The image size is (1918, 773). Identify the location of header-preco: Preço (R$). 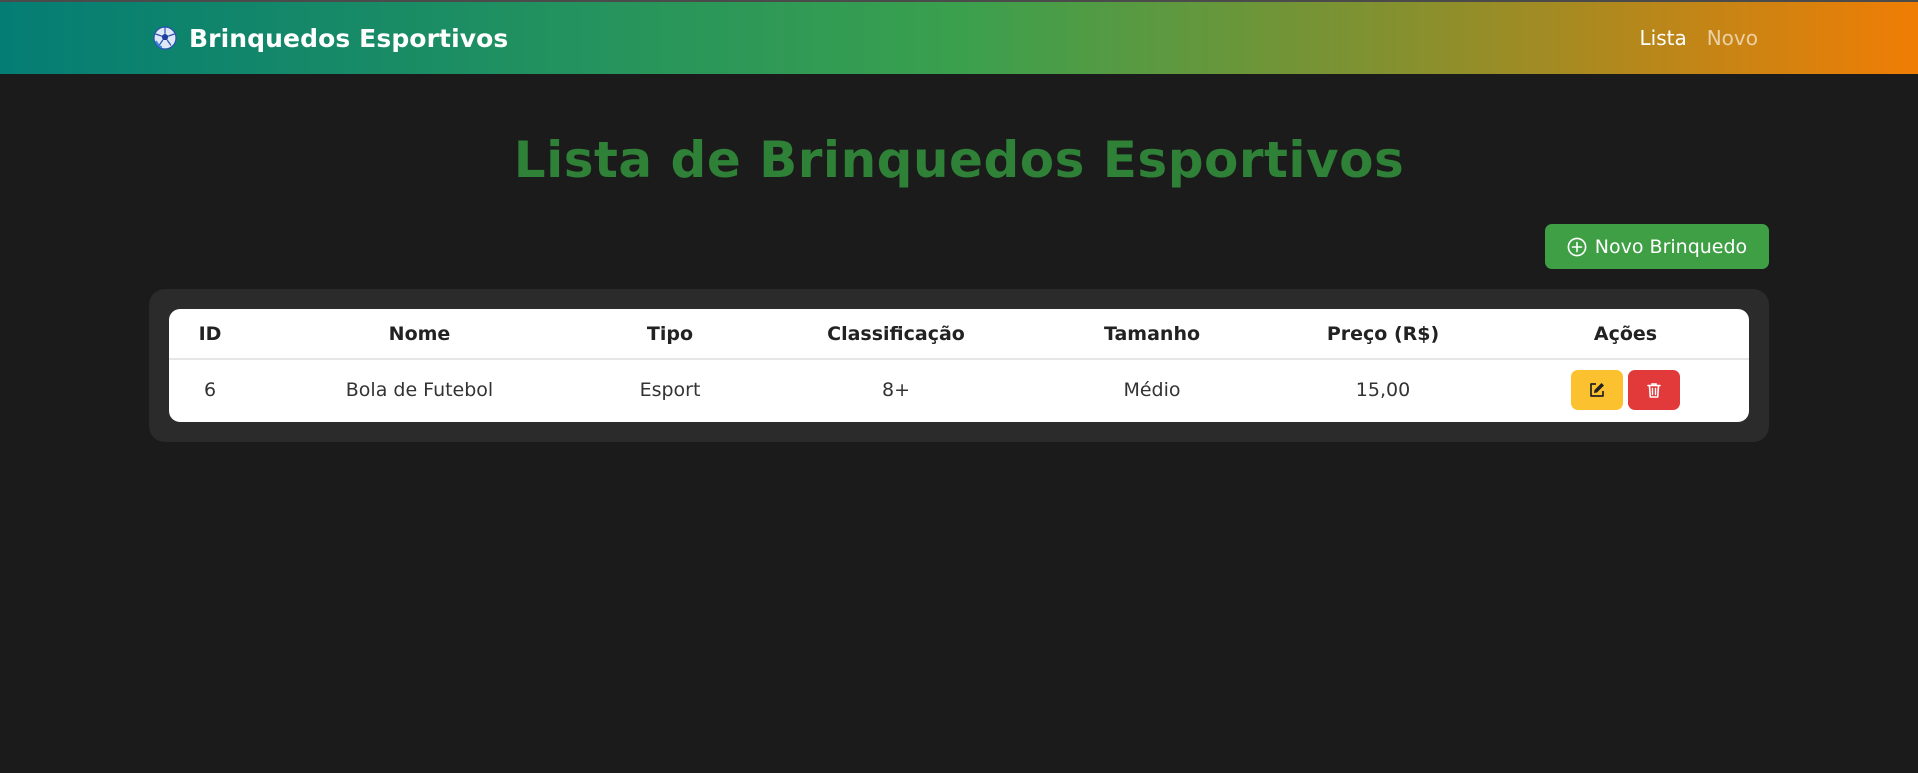
(1383, 334).